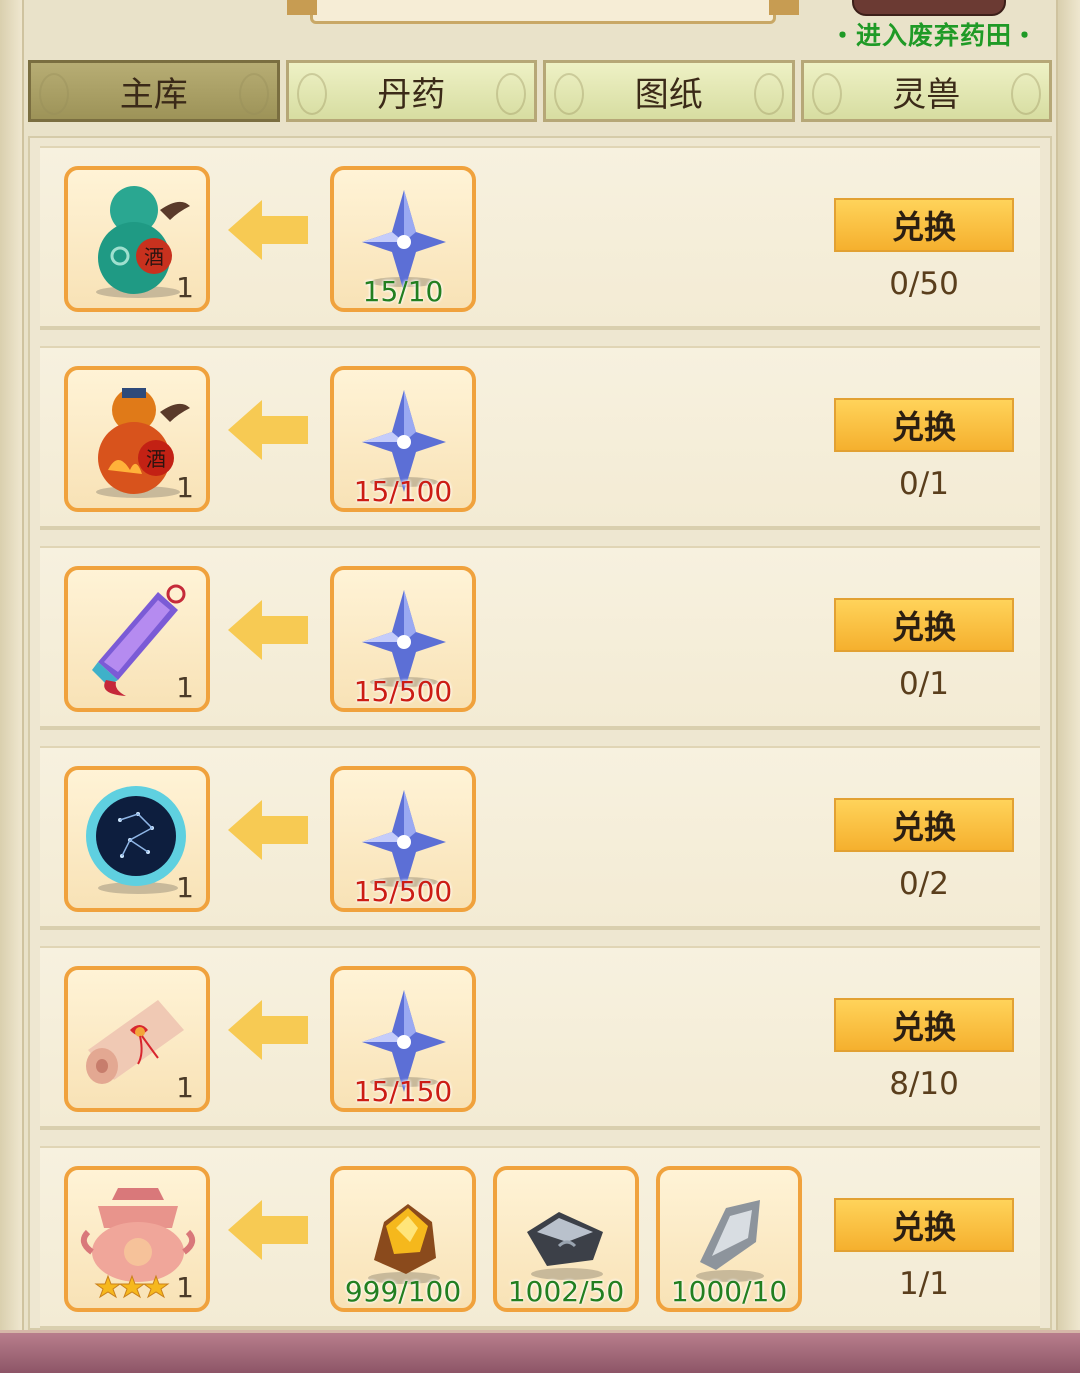  Describe the element at coordinates (403, 491) in the screenshot. I see `cost-count: 15/100` at that location.